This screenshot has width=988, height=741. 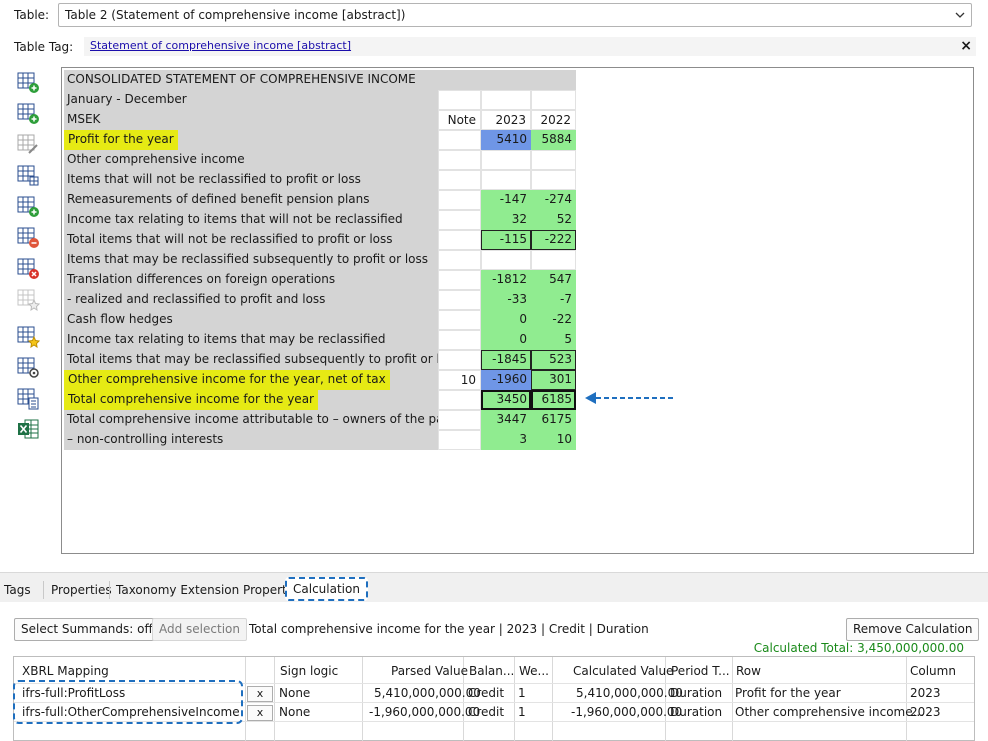 What do you see at coordinates (506, 220) in the screenshot?
I see `value-cell-2023: 32` at bounding box center [506, 220].